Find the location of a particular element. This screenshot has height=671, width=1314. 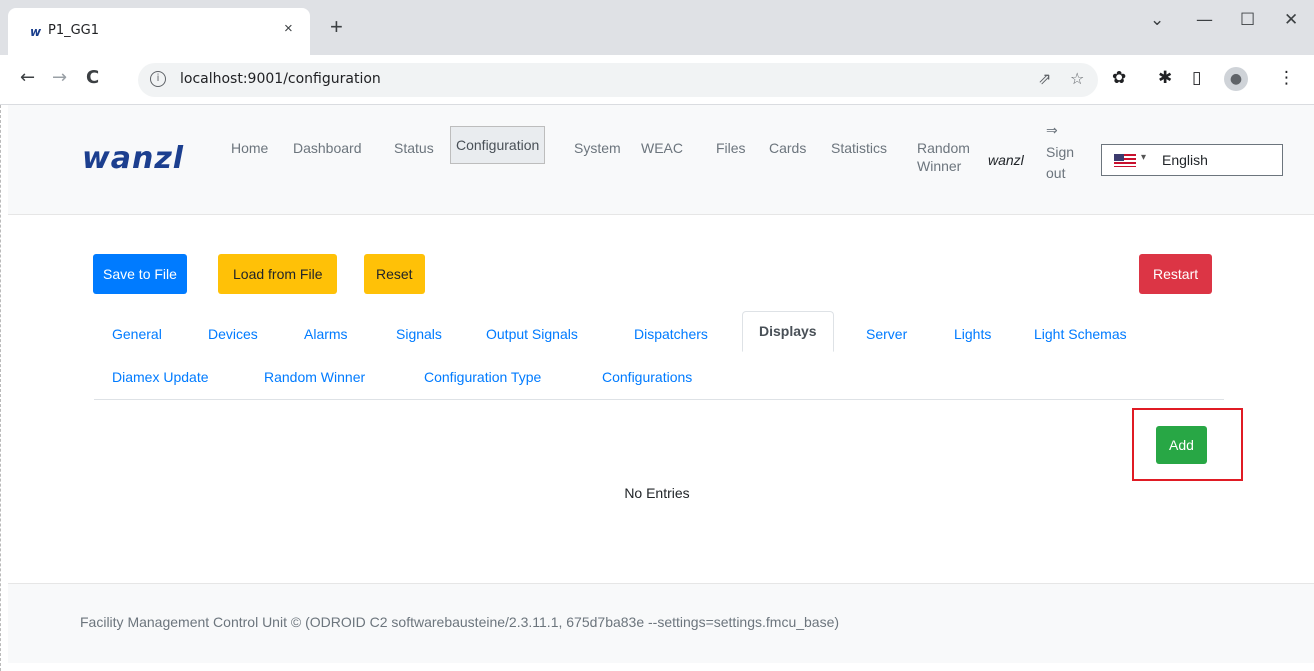

tab-random-winner: Random Winner is located at coordinates (314, 377).